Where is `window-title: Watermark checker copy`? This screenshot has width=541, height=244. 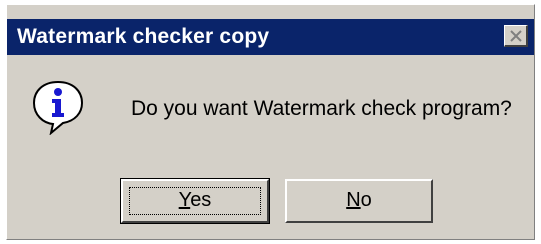
window-title: Watermark checker copy is located at coordinates (143, 36).